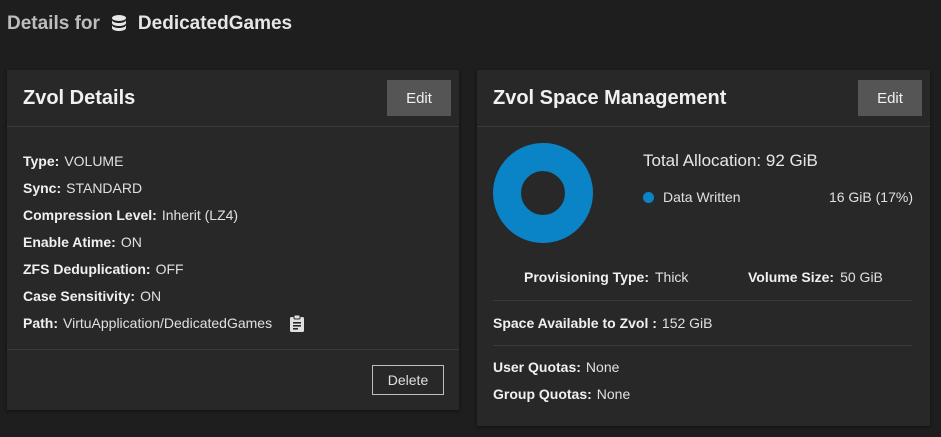 This screenshot has width=941, height=437. What do you see at coordinates (602, 367) in the screenshot?
I see `user-quotas-value: None` at bounding box center [602, 367].